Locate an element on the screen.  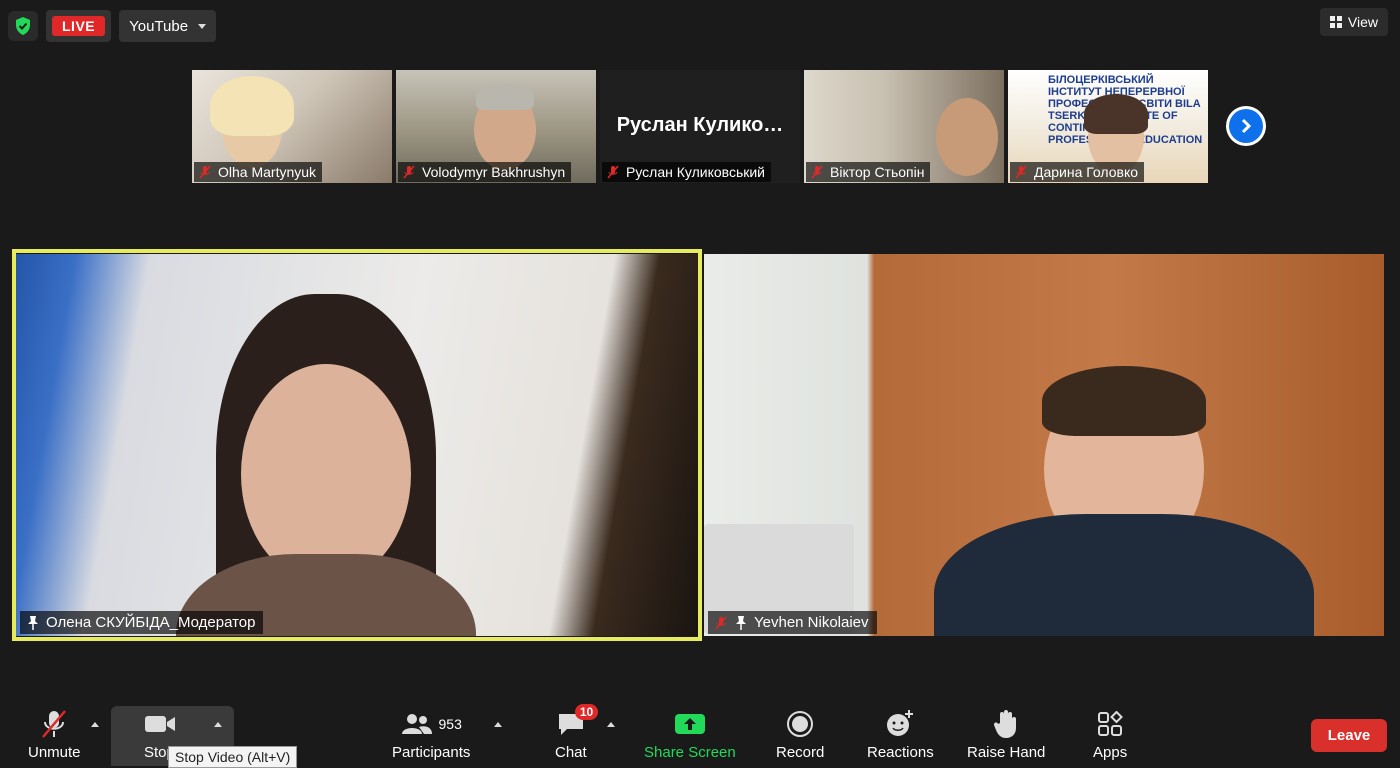
participant-name-tag: Olha Martynyuk is located at coordinates (258, 172).